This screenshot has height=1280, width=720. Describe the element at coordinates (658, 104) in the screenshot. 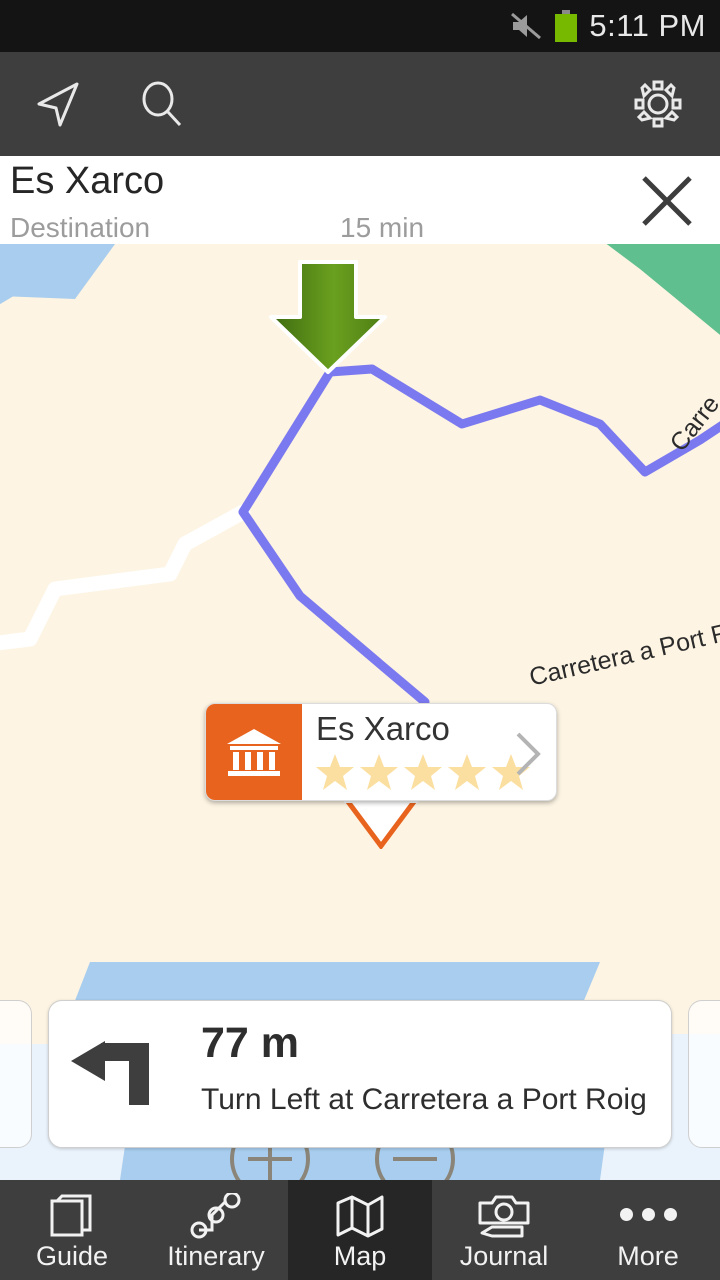

I see `gear-icon` at that location.